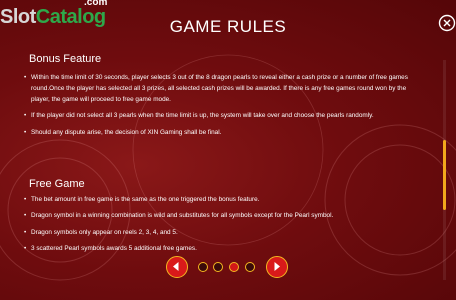 Image resolution: width=456 pixels, height=300 pixels. What do you see at coordinates (228, 26) in the screenshot?
I see `page-title: GAME RULES` at bounding box center [228, 26].